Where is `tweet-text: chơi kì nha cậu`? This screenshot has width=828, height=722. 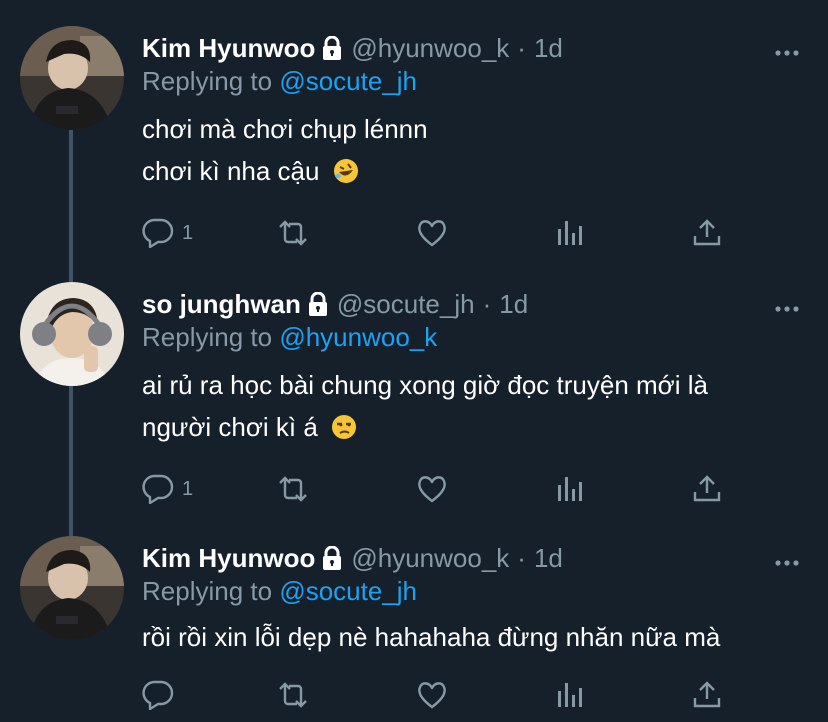 tweet-text: chơi kì nha cậu is located at coordinates (231, 171).